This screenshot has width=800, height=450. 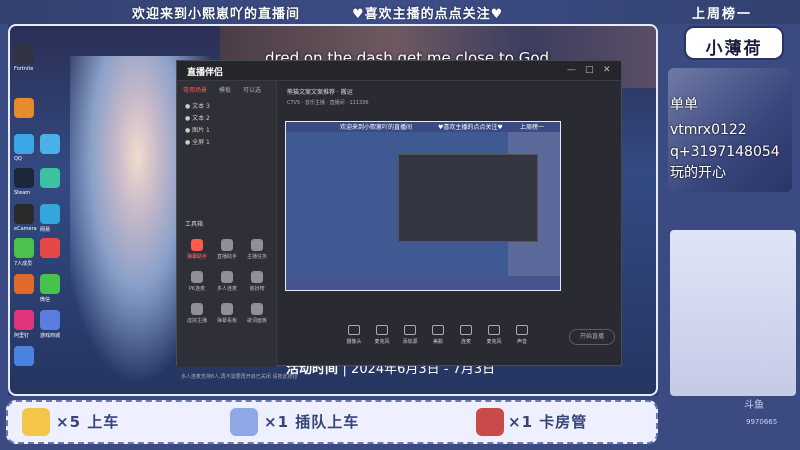 I want to click on game-store-icon, so click(x=50, y=320).